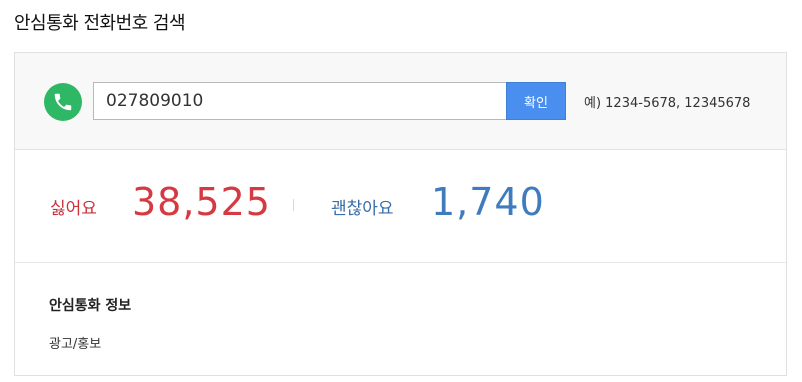  What do you see at coordinates (100, 23) in the screenshot?
I see `page-title: 안심통화 전화번호 검색` at bounding box center [100, 23].